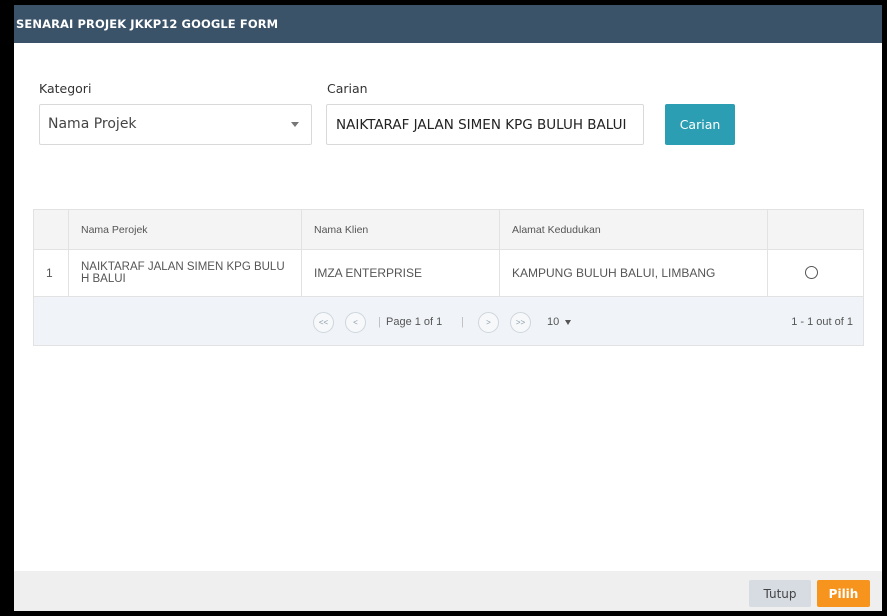  Describe the element at coordinates (185, 229) in the screenshot. I see `header-cell-project: Nama Perojek` at that location.